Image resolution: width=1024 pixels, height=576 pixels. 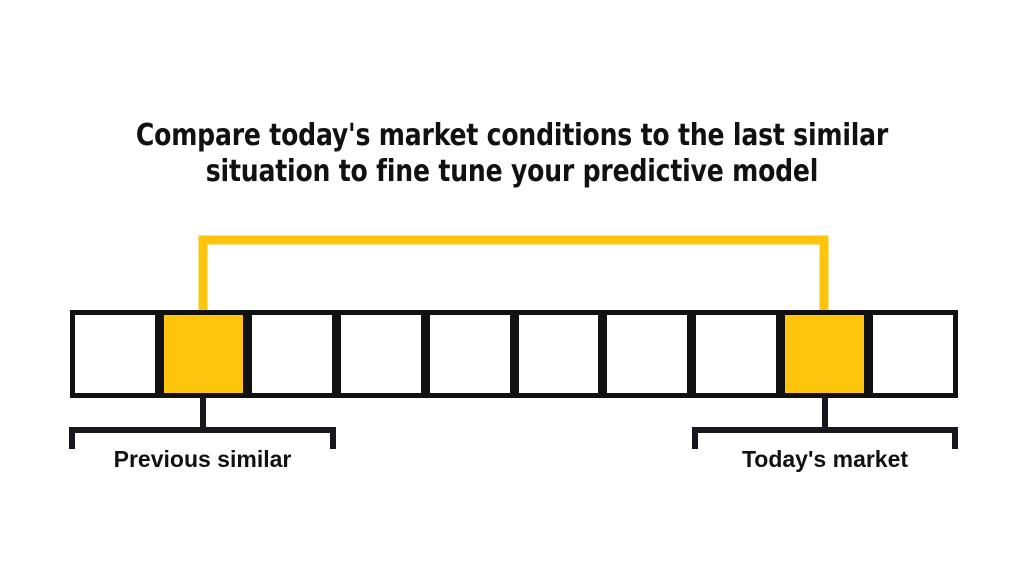 I want to click on yellow-connector-path, so click(x=513, y=273).